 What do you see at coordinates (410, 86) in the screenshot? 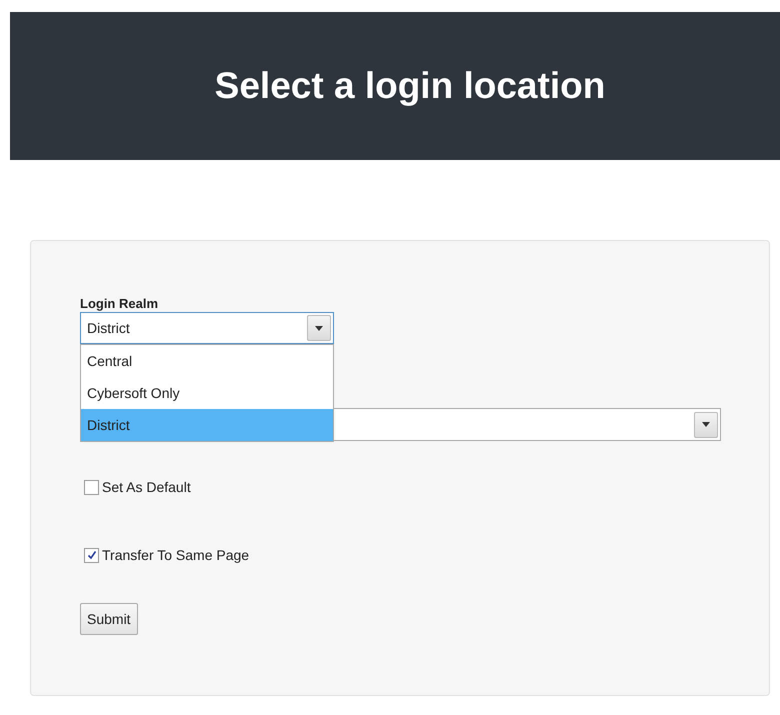
I see `page-title: Select a login location` at bounding box center [410, 86].